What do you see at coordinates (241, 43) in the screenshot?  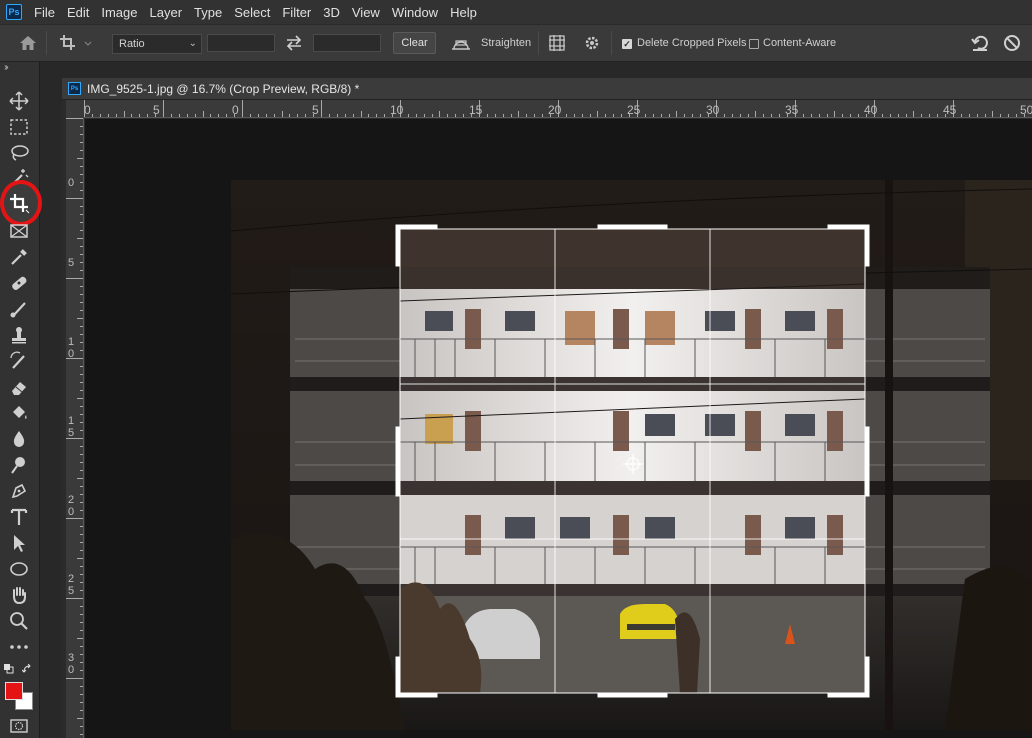 I see `crop-width-input` at bounding box center [241, 43].